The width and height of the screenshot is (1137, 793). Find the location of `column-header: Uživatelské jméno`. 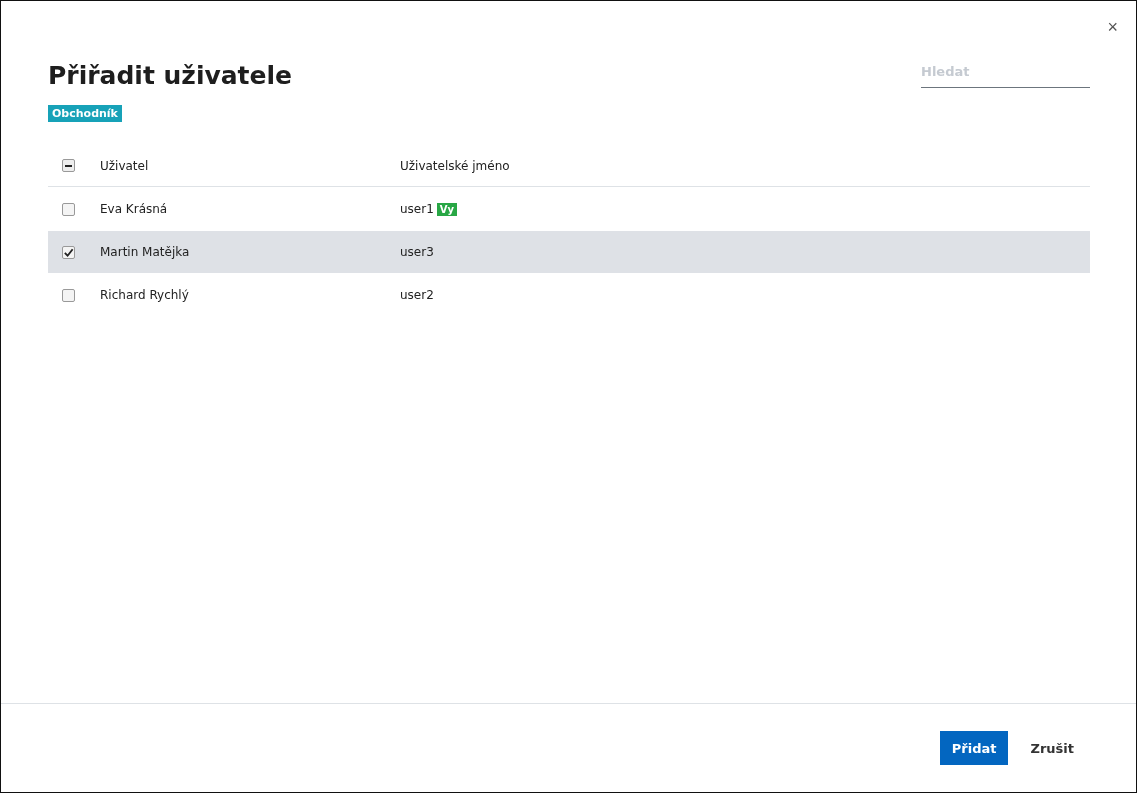

column-header: Uživatelské jméno is located at coordinates (455, 165).